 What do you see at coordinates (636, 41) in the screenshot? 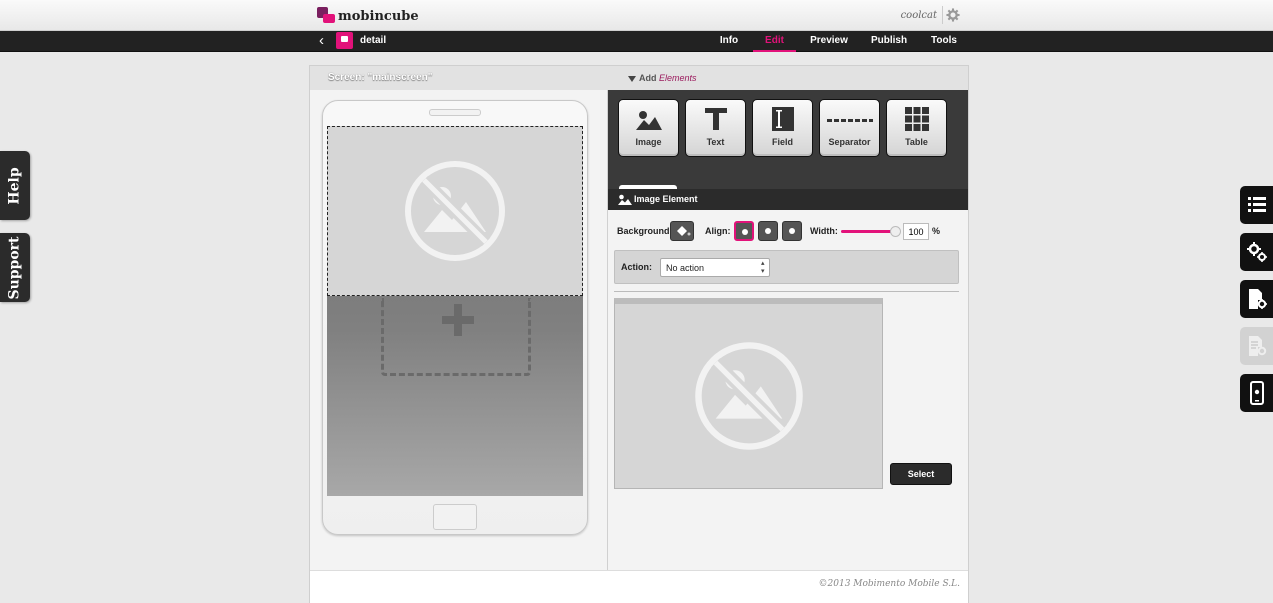
I see `nav-bar: ‹ detail Info Edit Preview Publish Tools` at bounding box center [636, 41].